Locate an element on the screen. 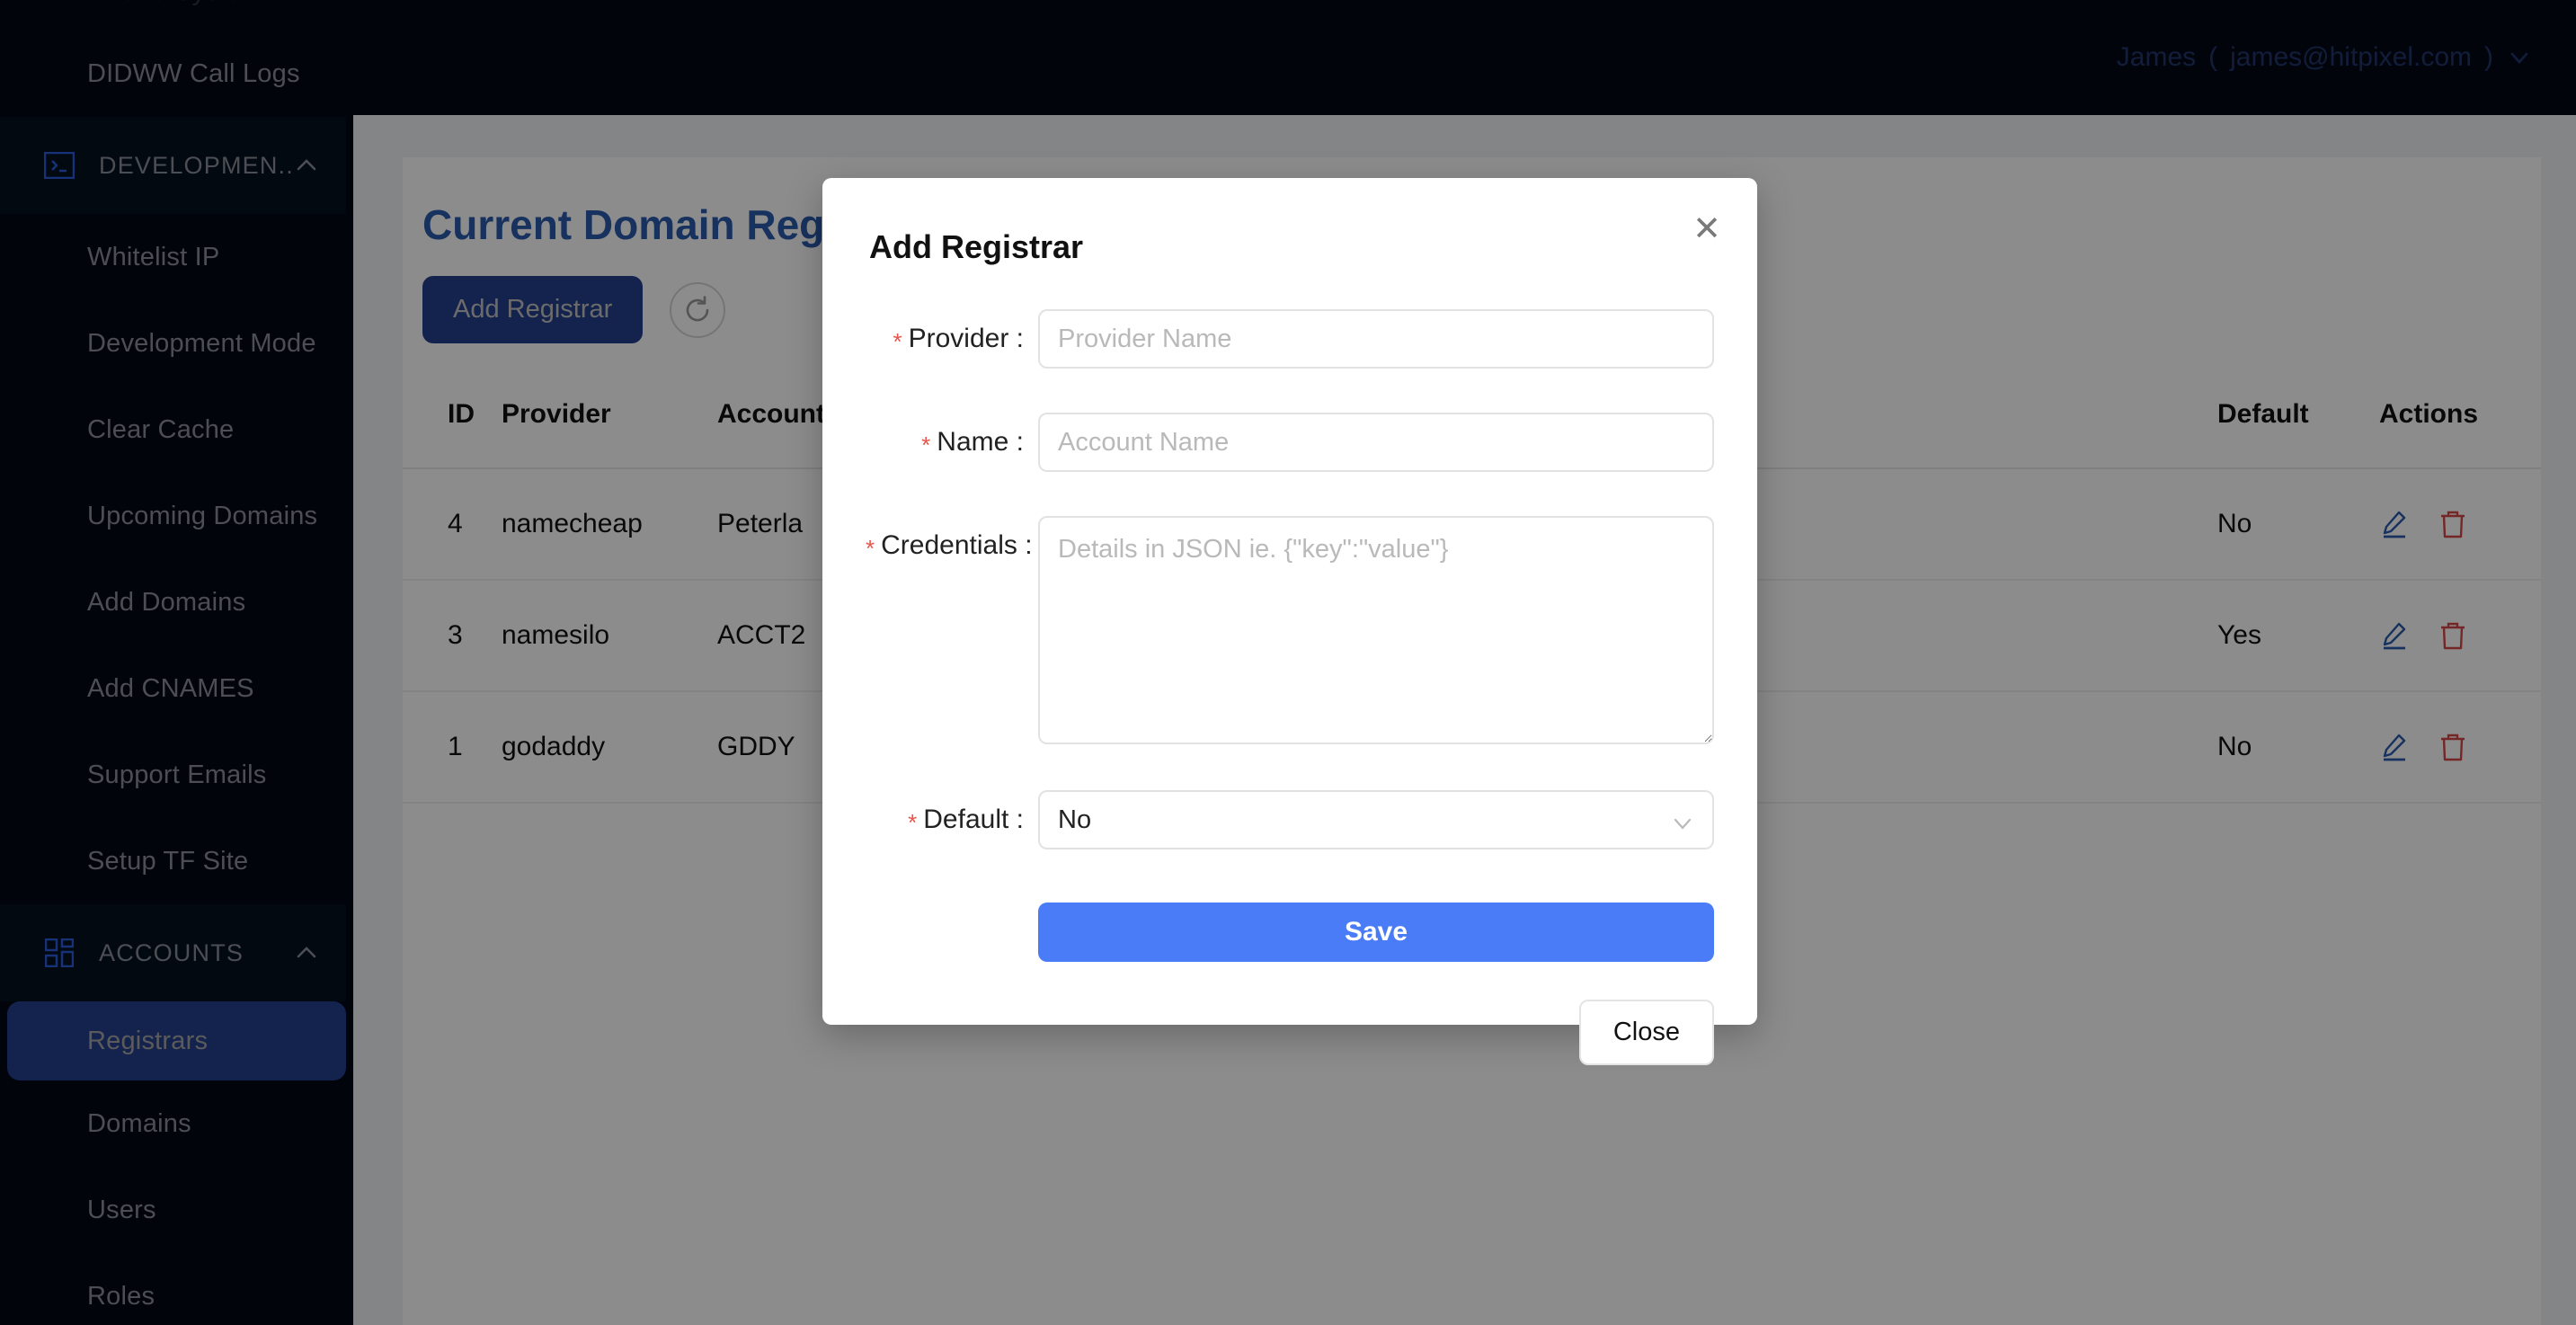 The width and height of the screenshot is (2576, 1325). form-row-provider: * Provider : is located at coordinates (1290, 340).